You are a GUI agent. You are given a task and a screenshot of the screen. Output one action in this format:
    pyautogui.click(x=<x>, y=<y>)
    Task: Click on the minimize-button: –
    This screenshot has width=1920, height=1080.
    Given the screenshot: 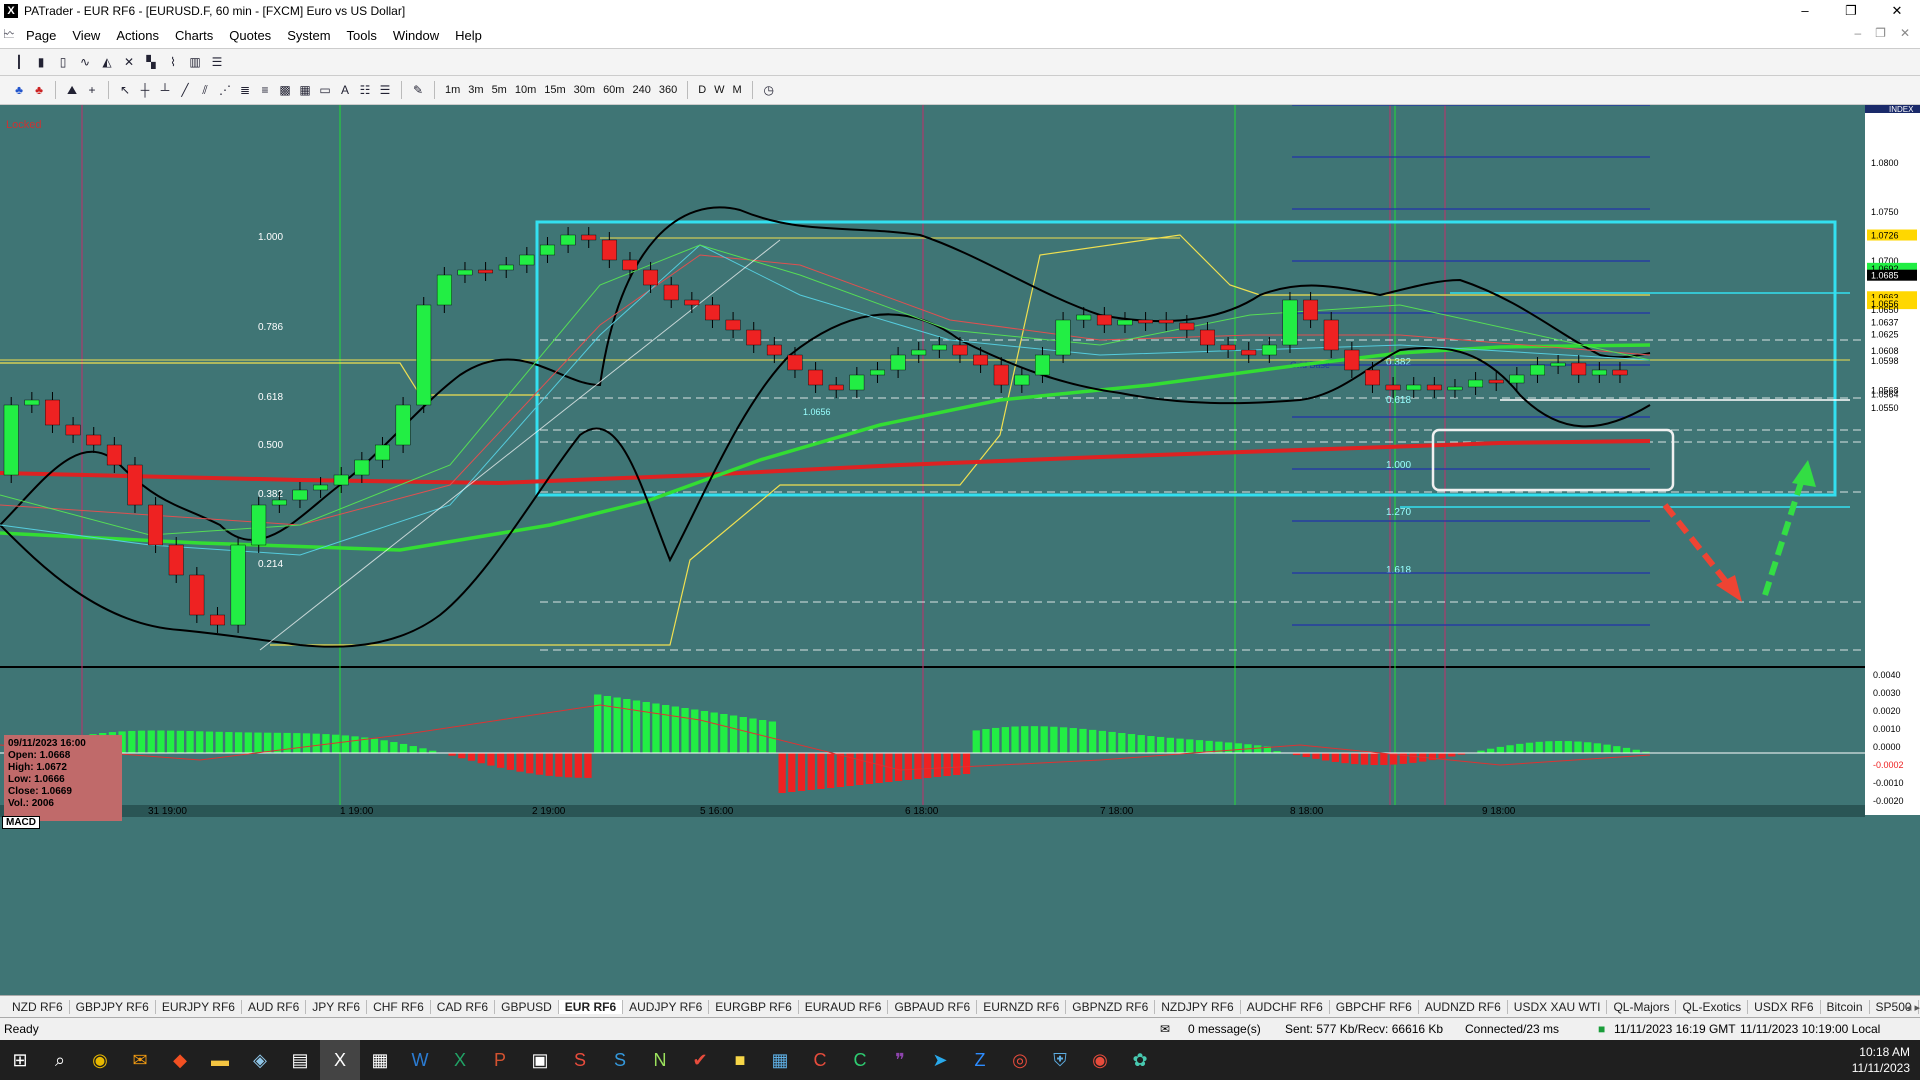 What is the action you would take?
    pyautogui.click(x=1805, y=11)
    